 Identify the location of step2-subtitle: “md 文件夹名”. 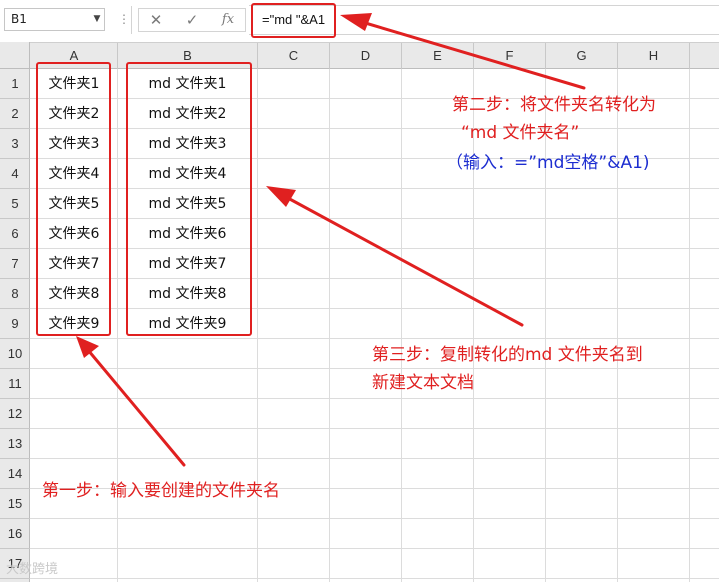
(520, 133).